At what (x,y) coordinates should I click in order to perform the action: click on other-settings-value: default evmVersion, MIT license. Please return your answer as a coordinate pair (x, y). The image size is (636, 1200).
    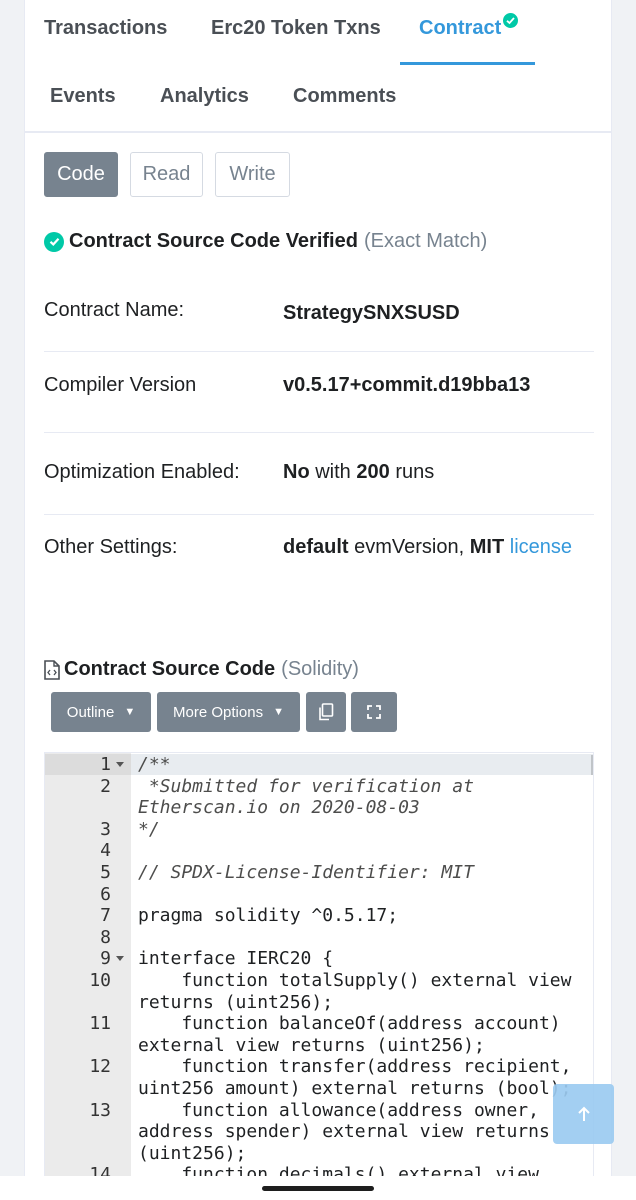
    Looking at the image, I should click on (428, 547).